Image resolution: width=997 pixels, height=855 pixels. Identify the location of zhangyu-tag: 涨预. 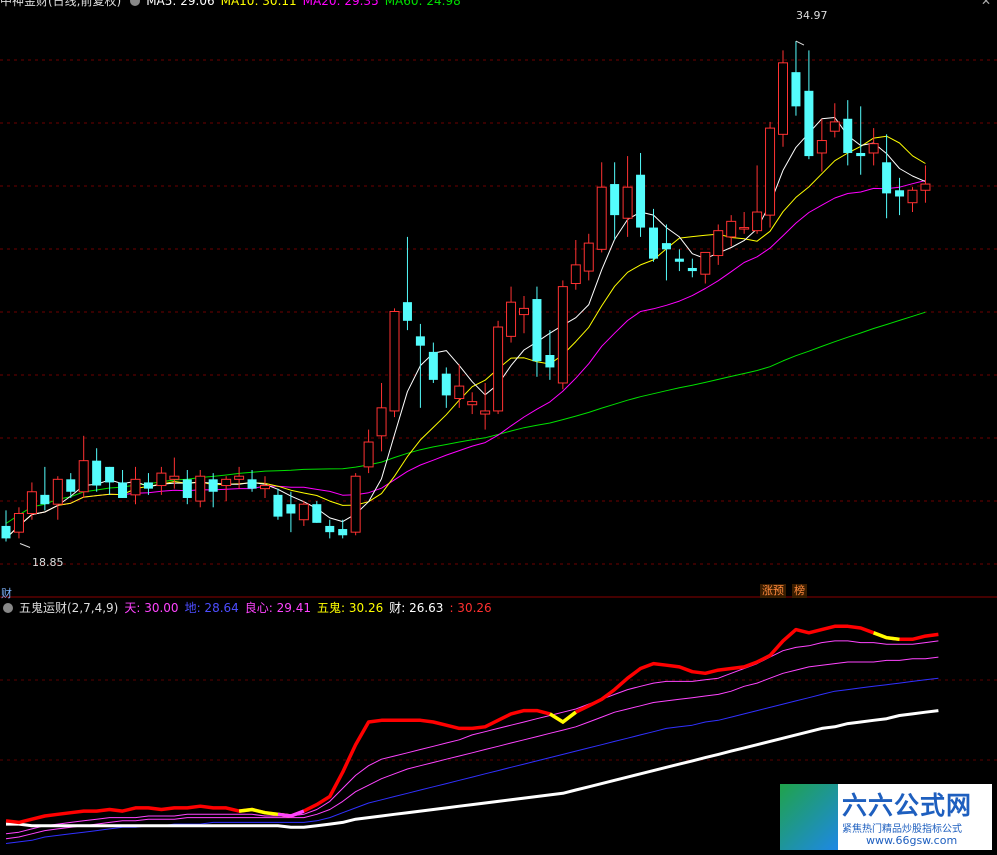
(773, 591).